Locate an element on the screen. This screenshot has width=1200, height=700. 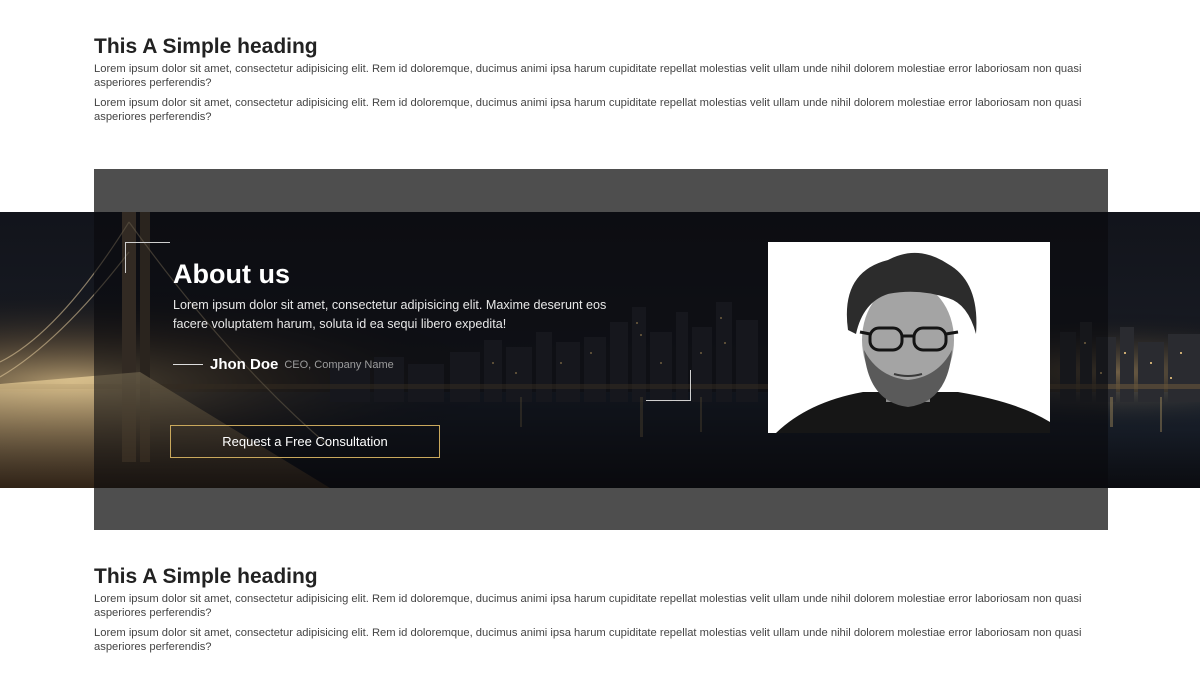
about-title: About us is located at coordinates (231, 274).